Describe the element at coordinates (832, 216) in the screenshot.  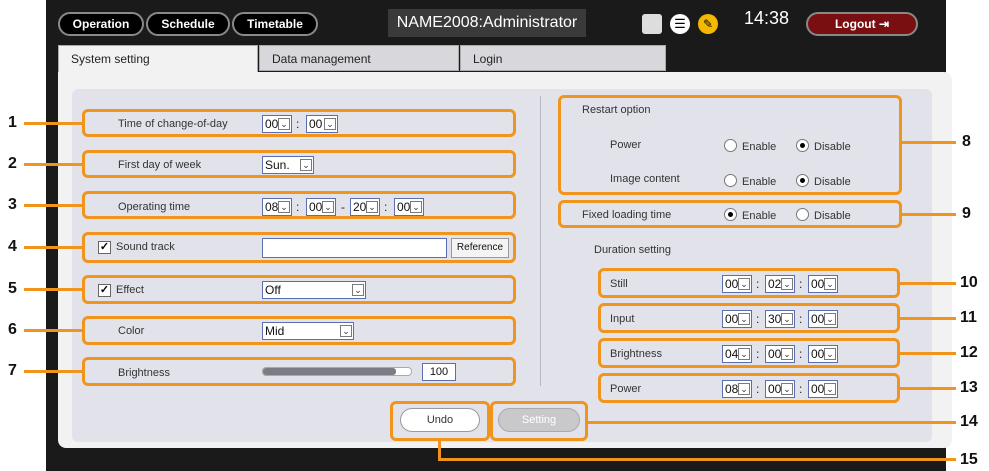
I see `fixed-loading-disable-label: Disable` at that location.